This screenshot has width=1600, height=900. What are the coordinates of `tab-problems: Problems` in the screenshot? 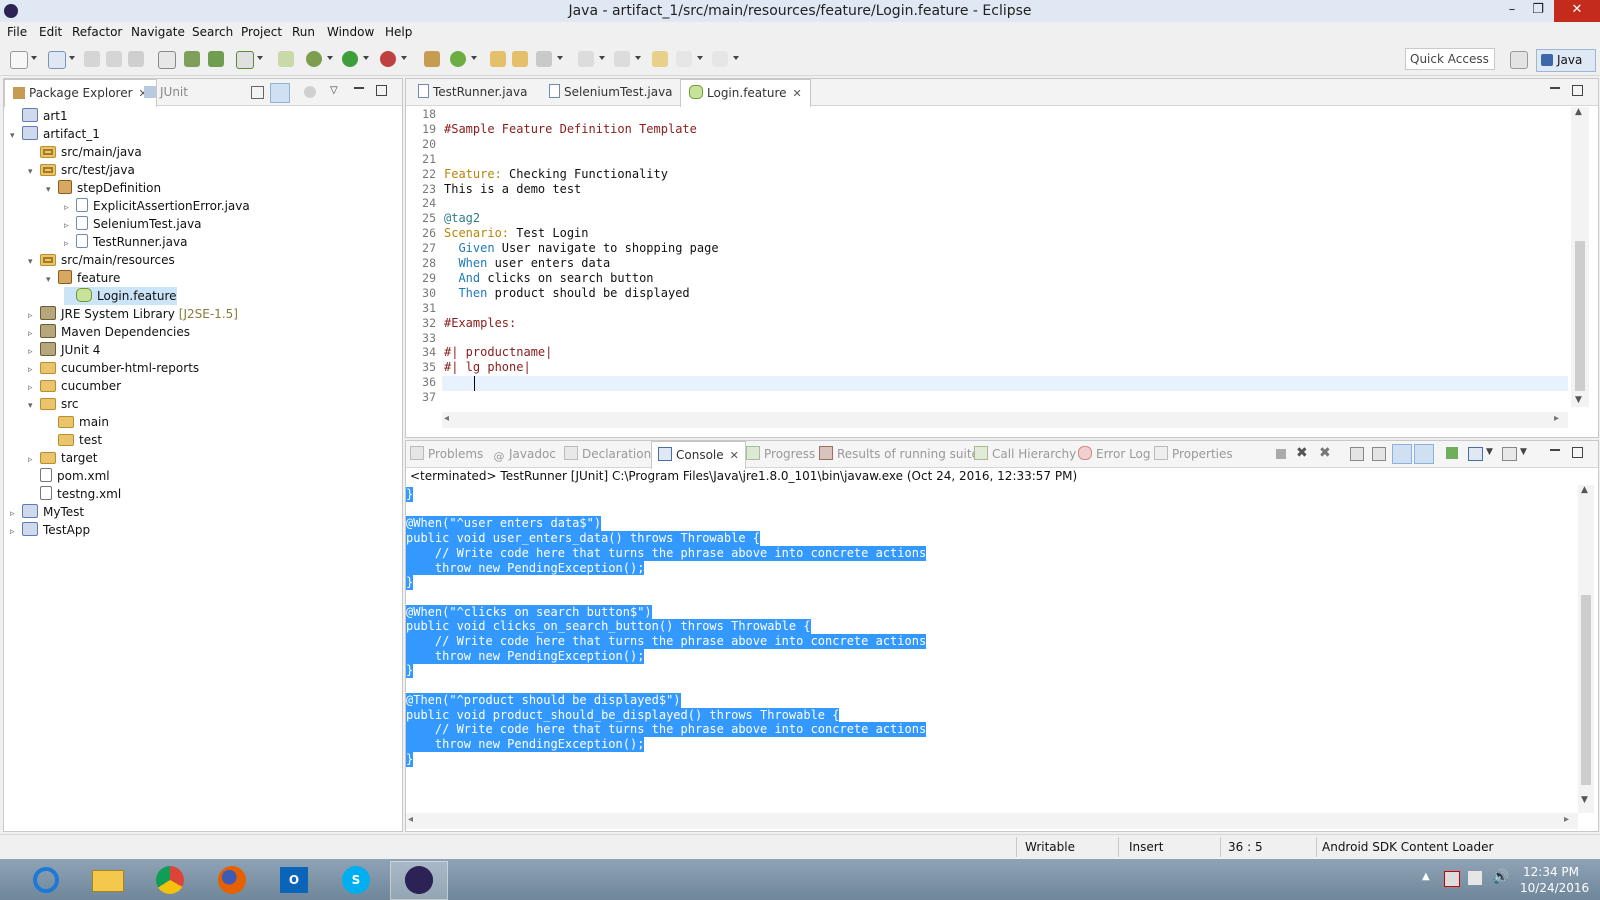 It's located at (446, 454).